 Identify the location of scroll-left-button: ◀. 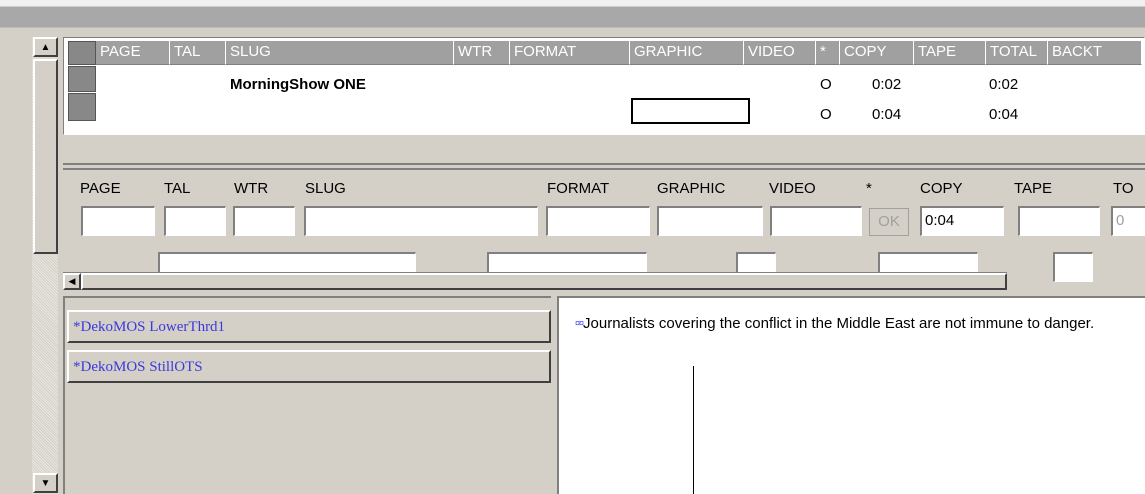
(72, 281).